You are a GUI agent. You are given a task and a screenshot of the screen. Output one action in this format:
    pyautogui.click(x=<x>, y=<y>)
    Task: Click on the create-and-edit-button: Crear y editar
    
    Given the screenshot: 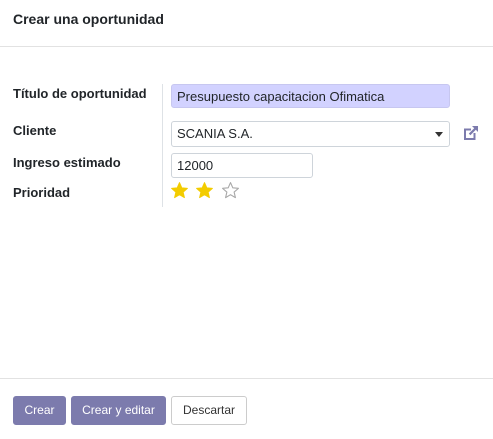 What is the action you would take?
    pyautogui.click(x=118, y=410)
    